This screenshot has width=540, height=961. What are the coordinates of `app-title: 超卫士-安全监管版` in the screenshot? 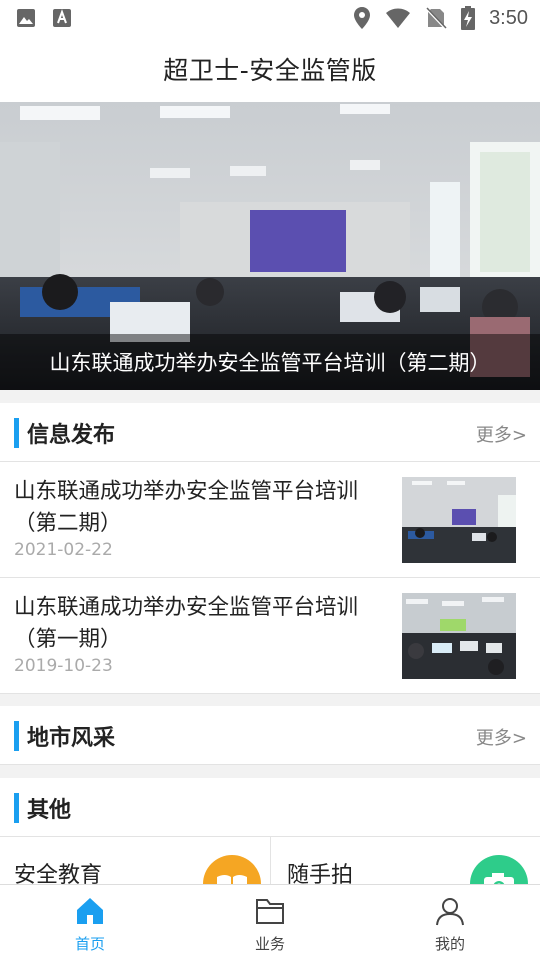 It's located at (270, 70).